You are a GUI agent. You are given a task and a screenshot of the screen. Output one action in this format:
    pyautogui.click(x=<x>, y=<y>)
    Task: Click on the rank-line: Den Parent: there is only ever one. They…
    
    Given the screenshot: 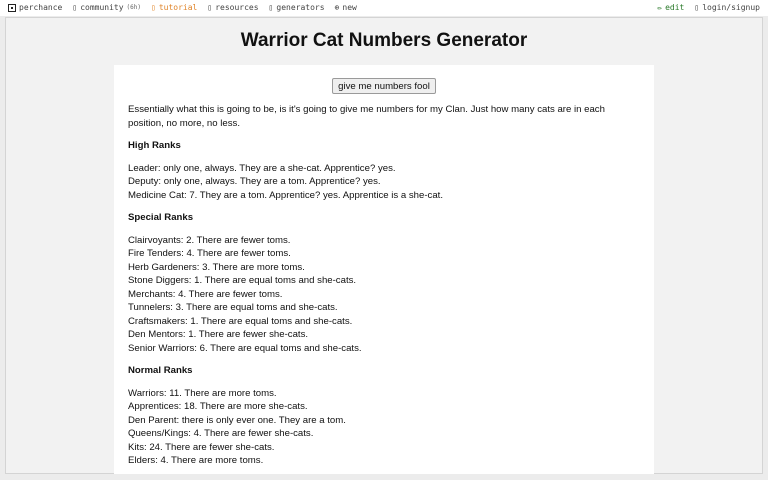 What is the action you would take?
    pyautogui.click(x=237, y=420)
    